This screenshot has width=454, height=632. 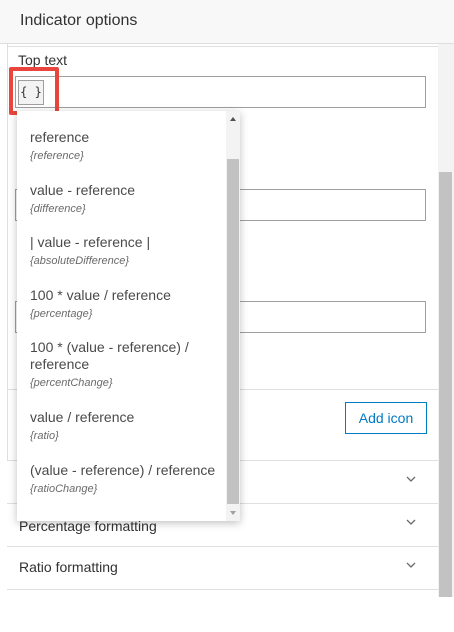 I want to click on collapsible-row-ratio-formatting: Ratio formatting, so click(x=222, y=567).